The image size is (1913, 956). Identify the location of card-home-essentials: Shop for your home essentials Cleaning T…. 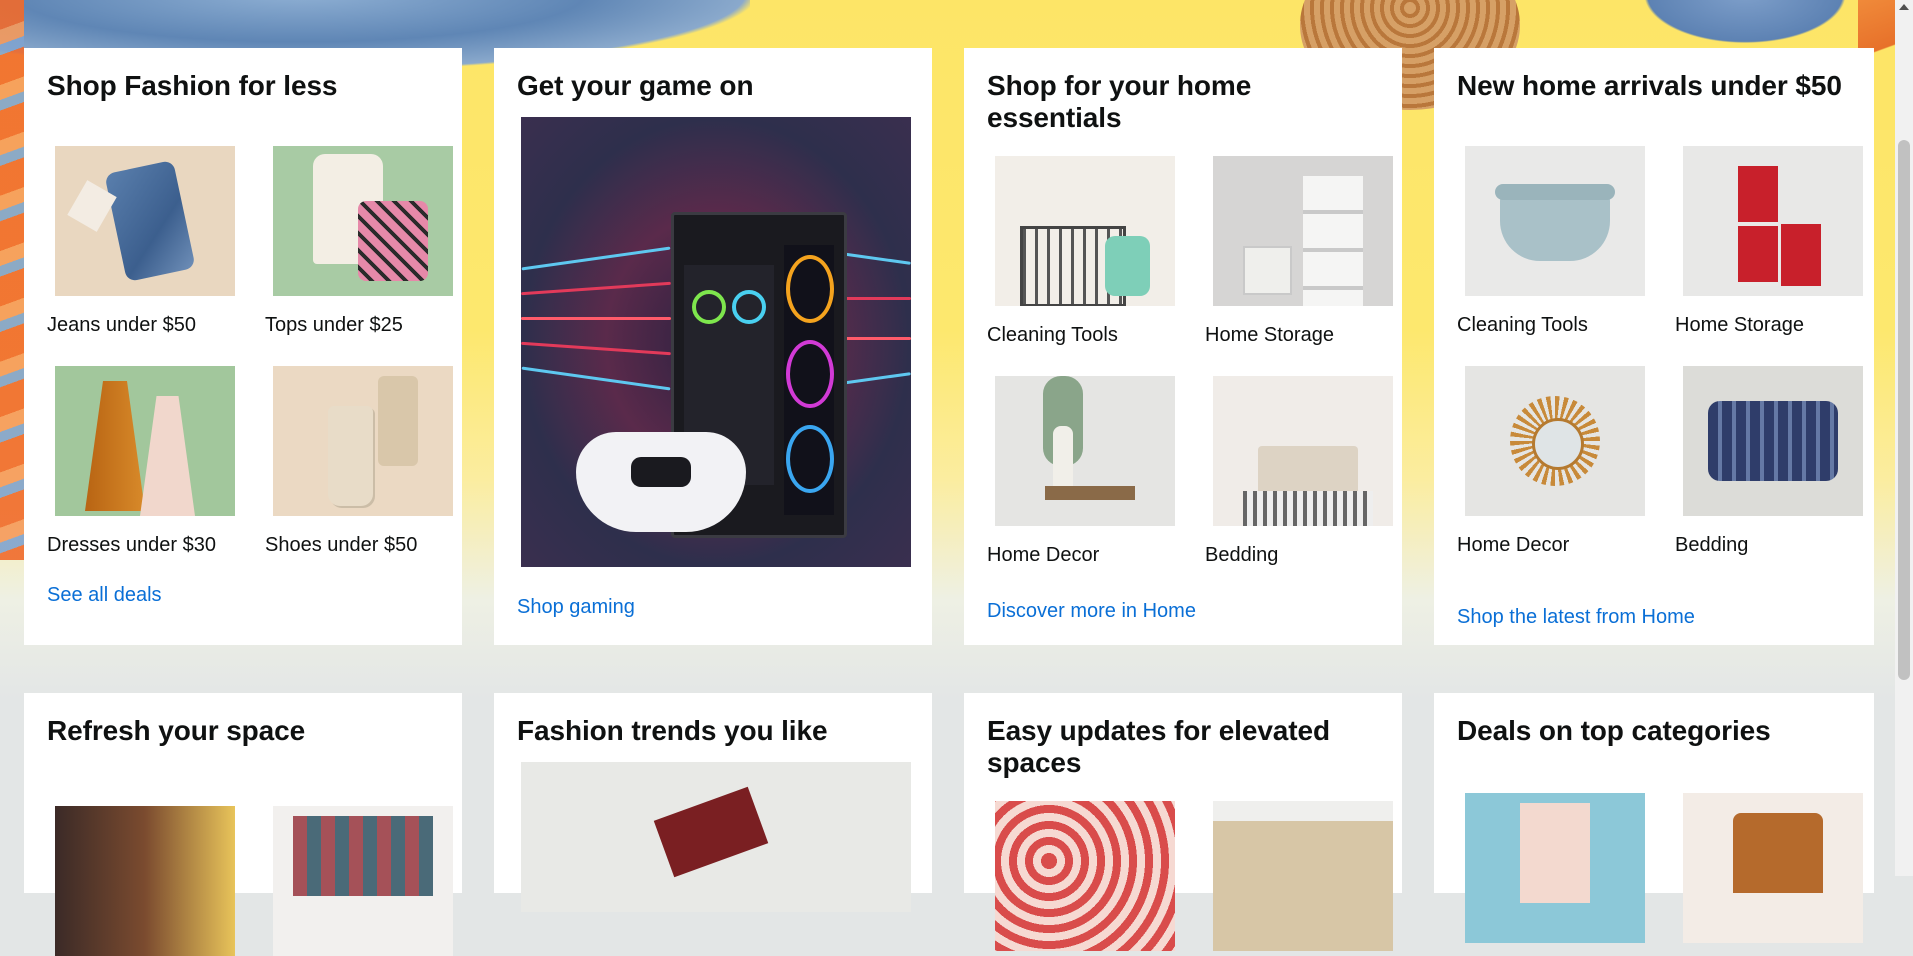
(1183, 346).